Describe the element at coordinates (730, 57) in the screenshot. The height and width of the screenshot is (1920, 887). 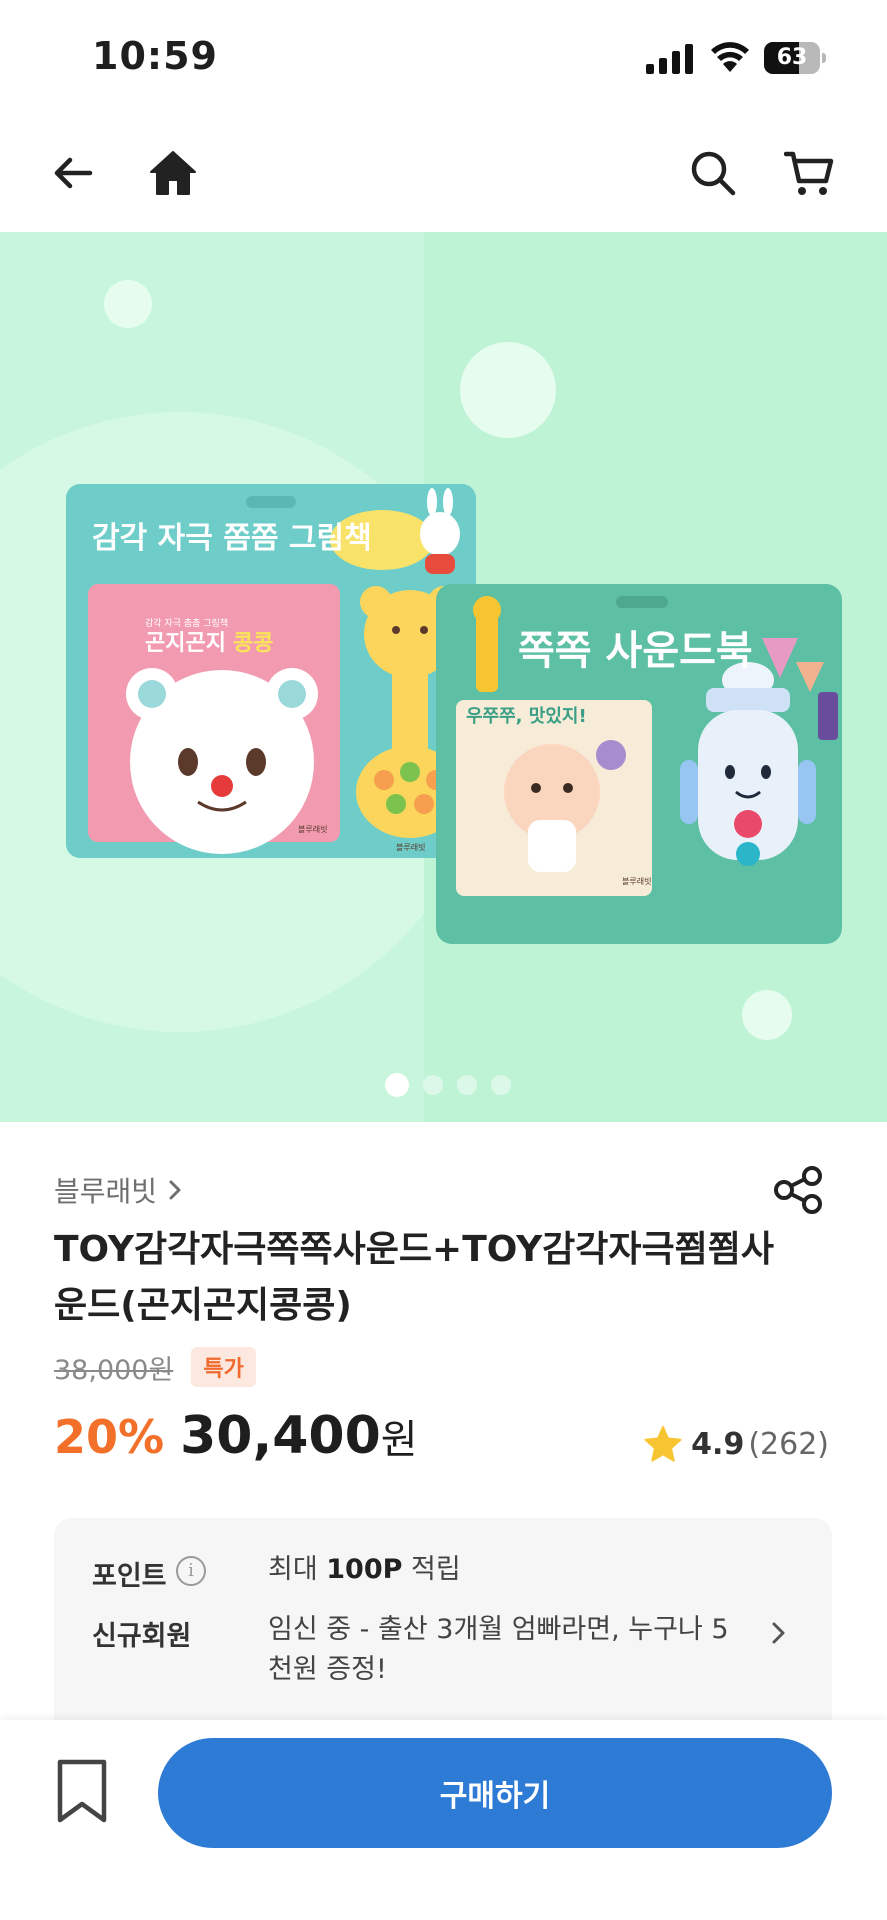
I see `wifi-icon` at that location.